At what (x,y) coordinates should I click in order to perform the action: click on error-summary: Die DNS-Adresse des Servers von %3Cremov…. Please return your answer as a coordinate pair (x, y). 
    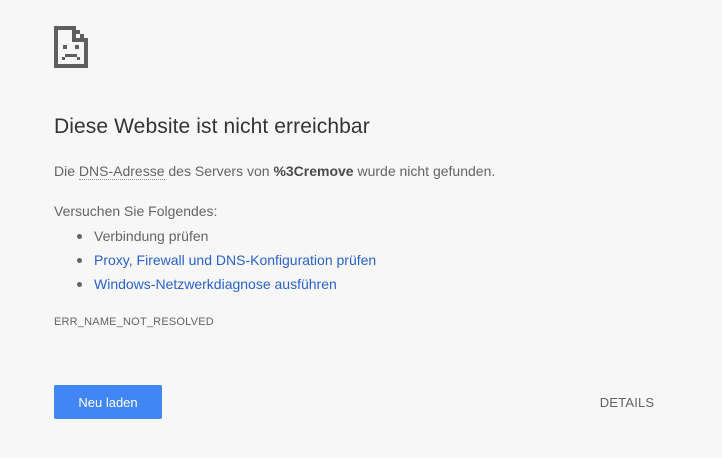
    Looking at the image, I should click on (275, 171).